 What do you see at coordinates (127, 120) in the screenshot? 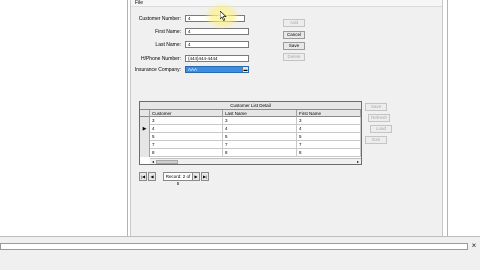
I see `left-border-line` at bounding box center [127, 120].